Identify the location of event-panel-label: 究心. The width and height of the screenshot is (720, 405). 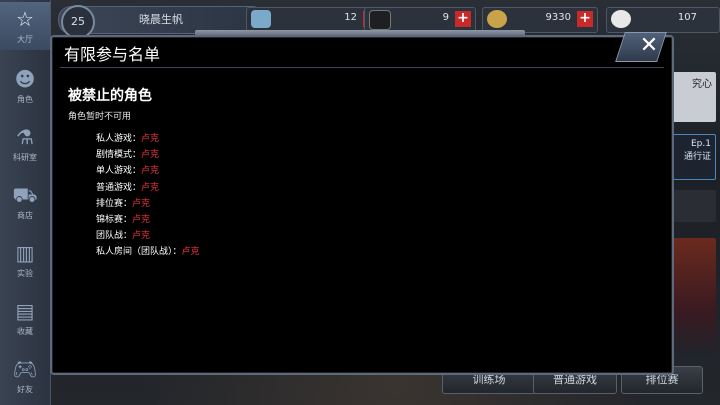
(702, 84).